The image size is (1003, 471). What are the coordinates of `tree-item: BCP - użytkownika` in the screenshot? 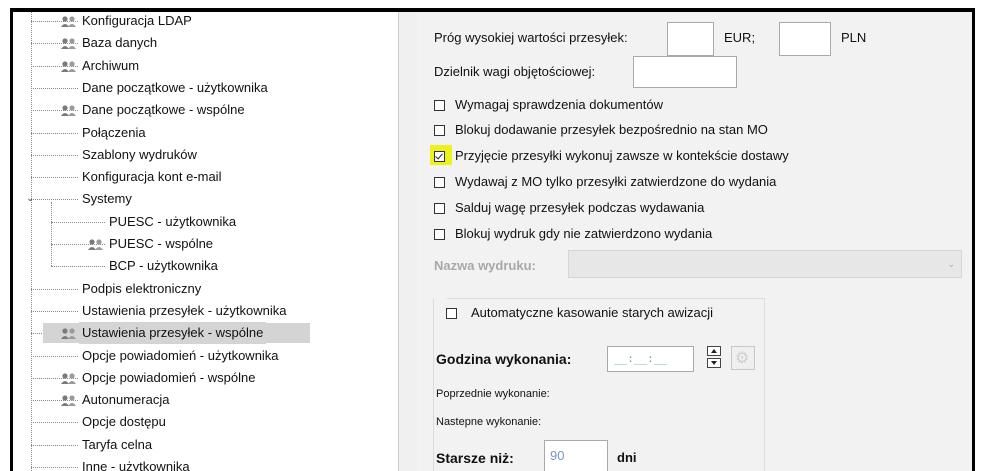 It's located at (205, 266).